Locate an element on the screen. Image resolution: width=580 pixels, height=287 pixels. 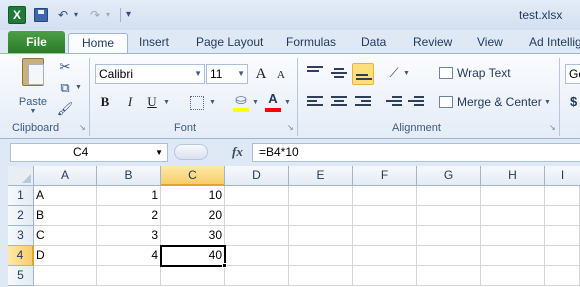
cell-b4: 4 is located at coordinates (129, 256).